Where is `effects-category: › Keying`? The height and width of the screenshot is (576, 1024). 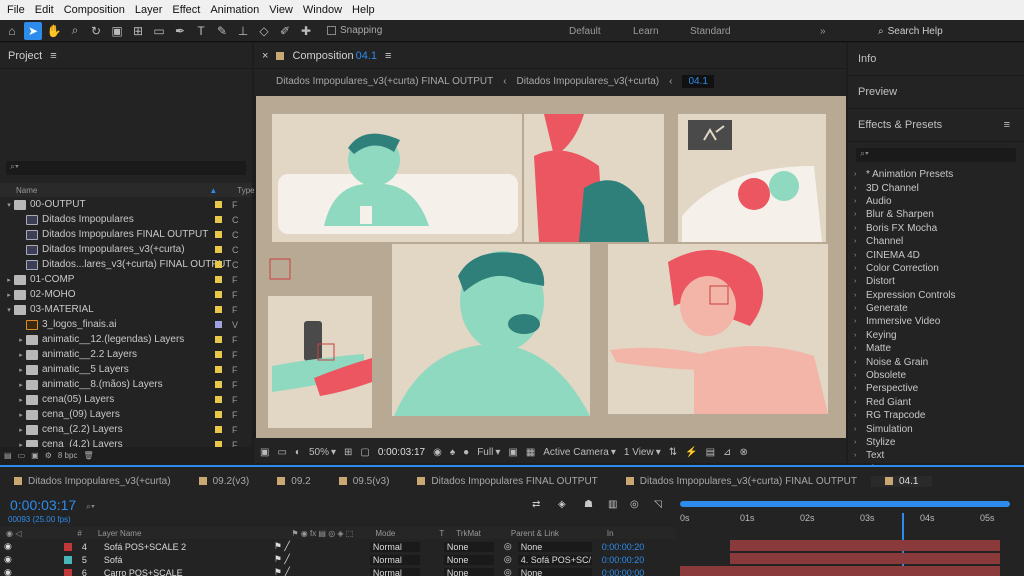
effects-category: › Keying is located at coordinates (936, 335).